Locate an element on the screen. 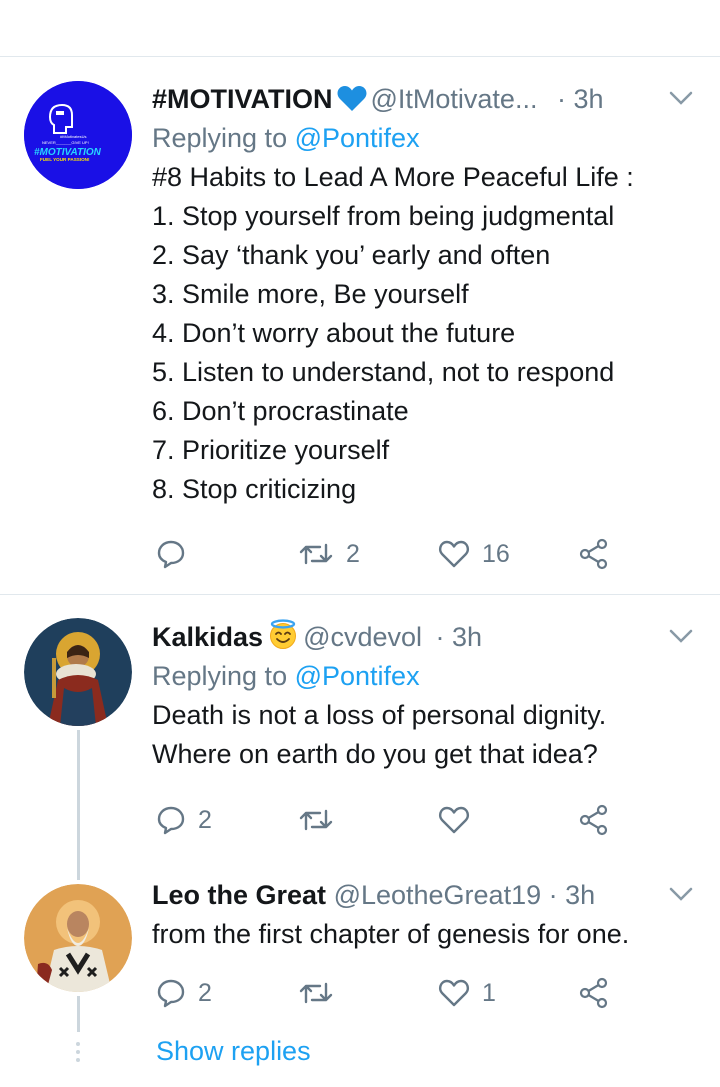 This screenshot has height=1087, width=720. avatar-leo-the-great is located at coordinates (78, 938).